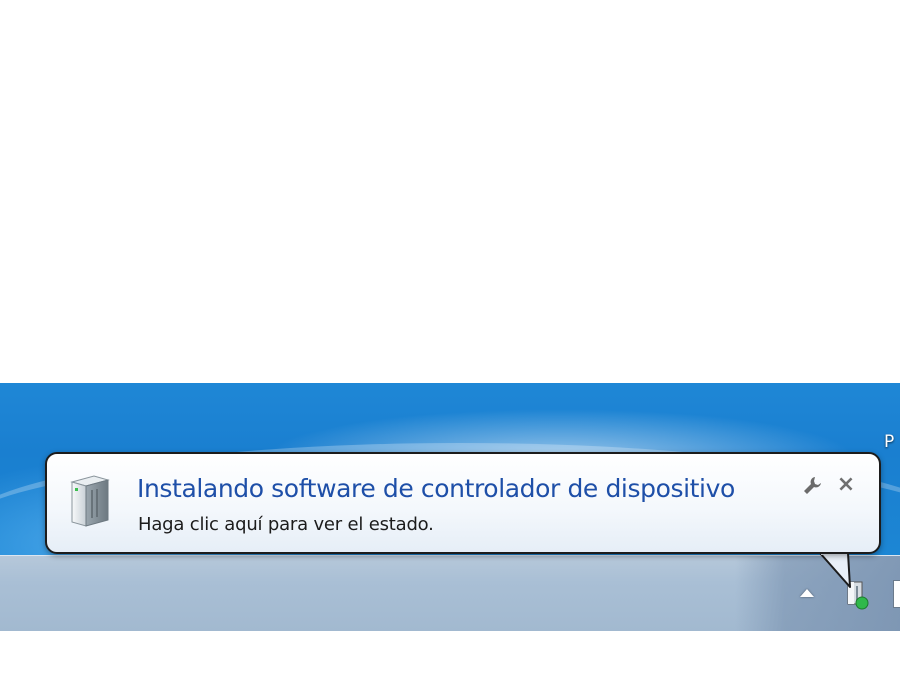  Describe the element at coordinates (807, 595) in the screenshot. I see `show-hidden-icons-arrow-icon` at that location.